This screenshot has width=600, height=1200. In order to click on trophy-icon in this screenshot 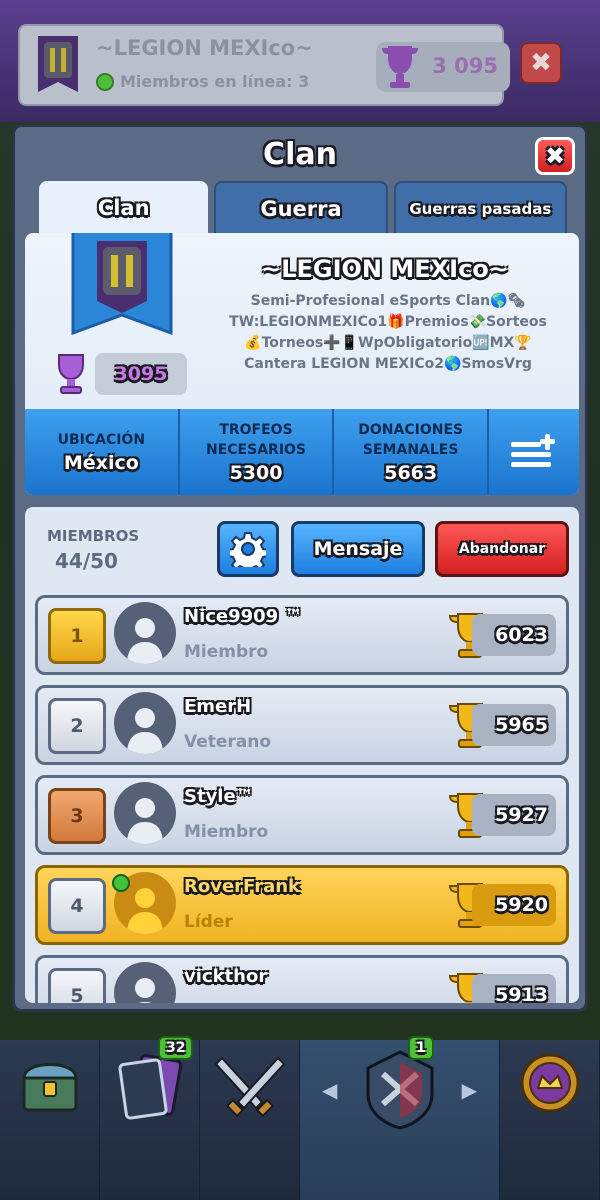, I will do `click(400, 67)`.